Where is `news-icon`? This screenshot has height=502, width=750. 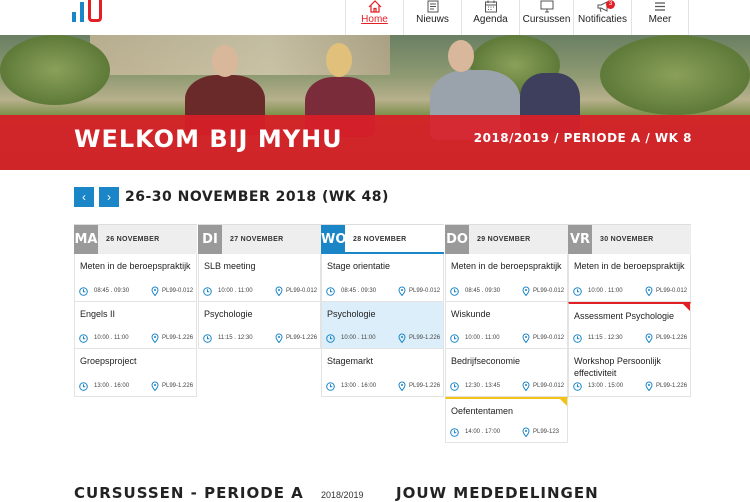
news-icon is located at coordinates (432, 6).